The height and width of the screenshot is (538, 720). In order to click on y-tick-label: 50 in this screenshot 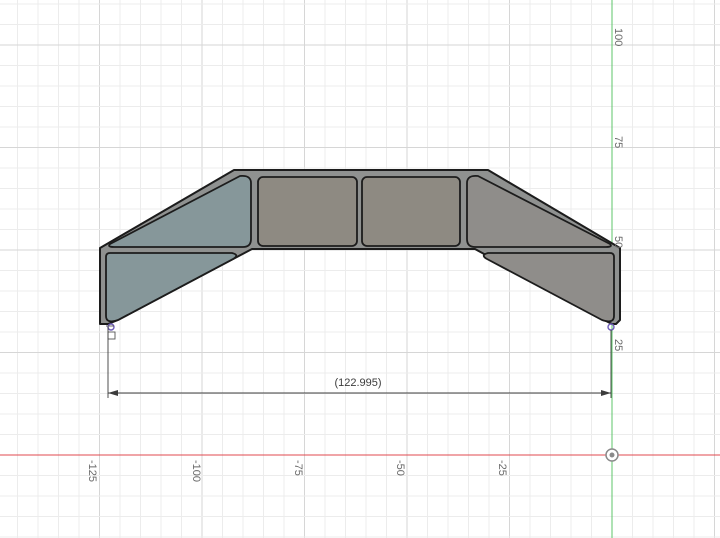, I will do `click(618, 242)`.